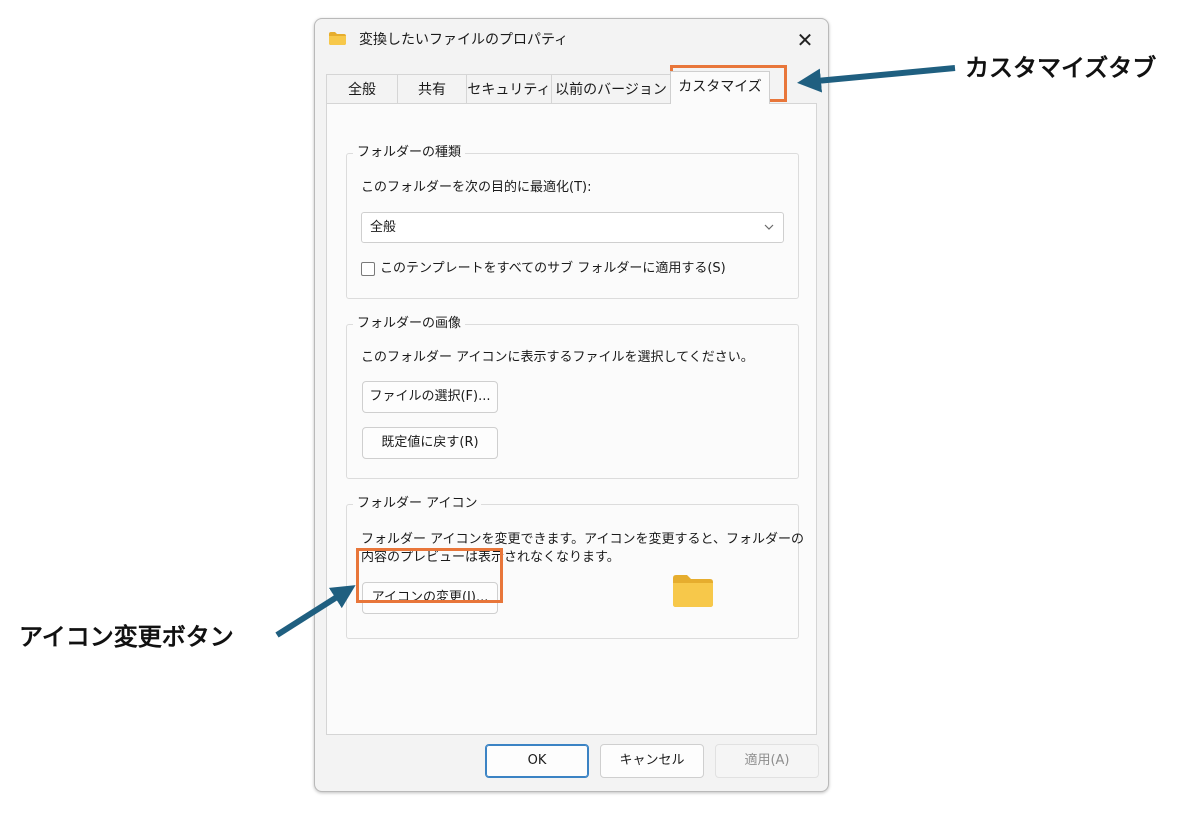  What do you see at coordinates (1061, 68) in the screenshot?
I see `customize-tab-callout-label: カスタマイズタブ` at bounding box center [1061, 68].